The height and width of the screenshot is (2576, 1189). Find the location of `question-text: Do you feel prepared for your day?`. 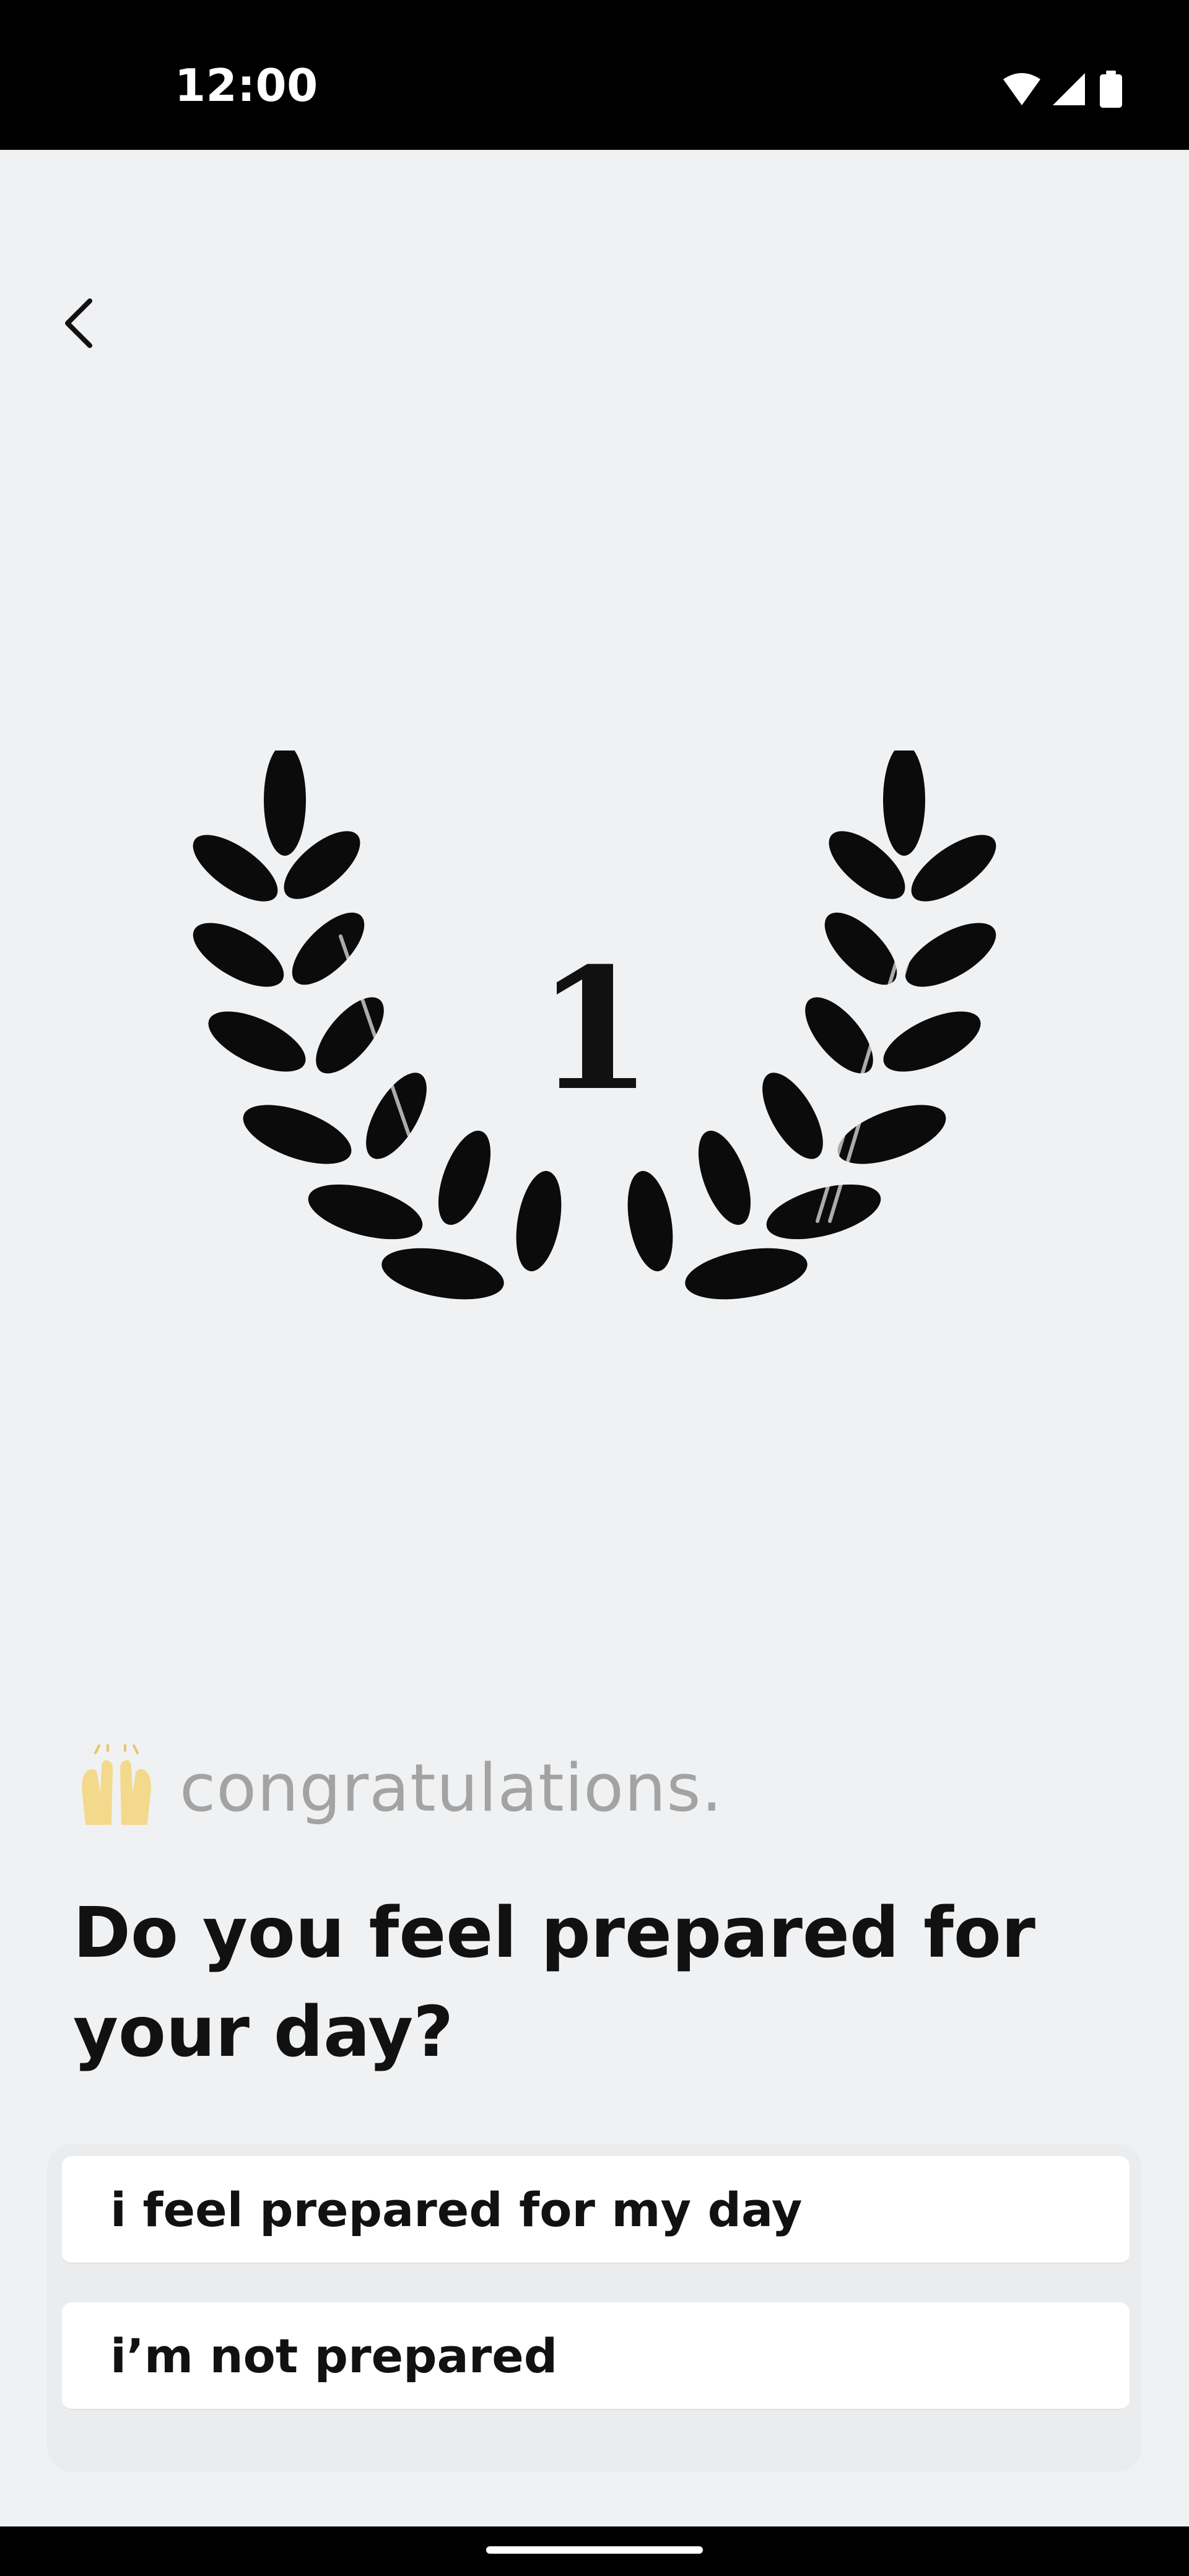

question-text: Do you feel prepared for your day? is located at coordinates (554, 1983).